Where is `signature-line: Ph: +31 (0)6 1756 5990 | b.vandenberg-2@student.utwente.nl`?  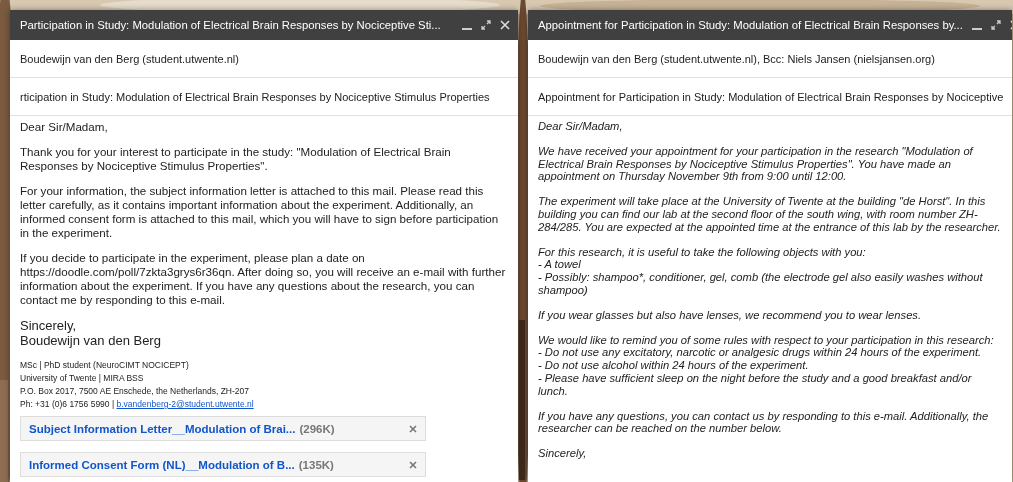
signature-line: Ph: +31 (0)6 1756 5990 | b.vandenberg-2@student.utwente.nl is located at coordinates (137, 404).